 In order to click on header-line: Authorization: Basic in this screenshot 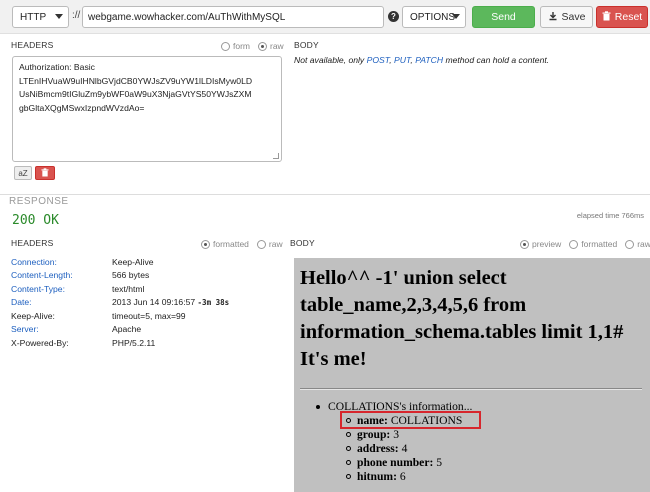, I will do `click(57, 67)`.